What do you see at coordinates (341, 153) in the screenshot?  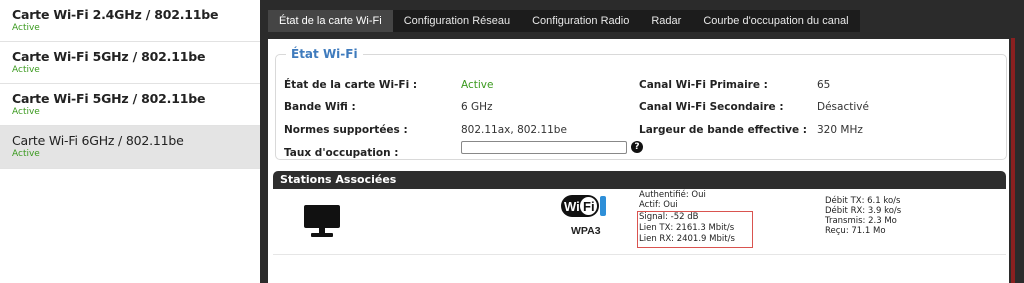 I see `occupancy-label: Taux d'occupation :` at bounding box center [341, 153].